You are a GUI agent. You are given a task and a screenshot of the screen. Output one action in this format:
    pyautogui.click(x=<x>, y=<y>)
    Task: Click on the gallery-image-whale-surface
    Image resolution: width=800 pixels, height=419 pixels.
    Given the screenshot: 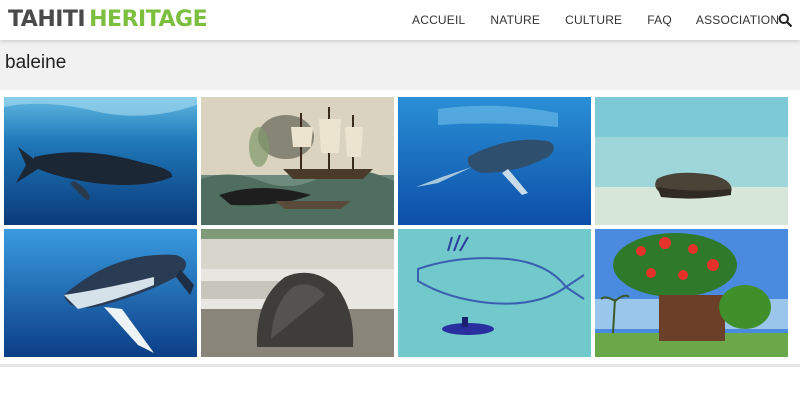 What is the action you would take?
    pyautogui.click(x=494, y=161)
    